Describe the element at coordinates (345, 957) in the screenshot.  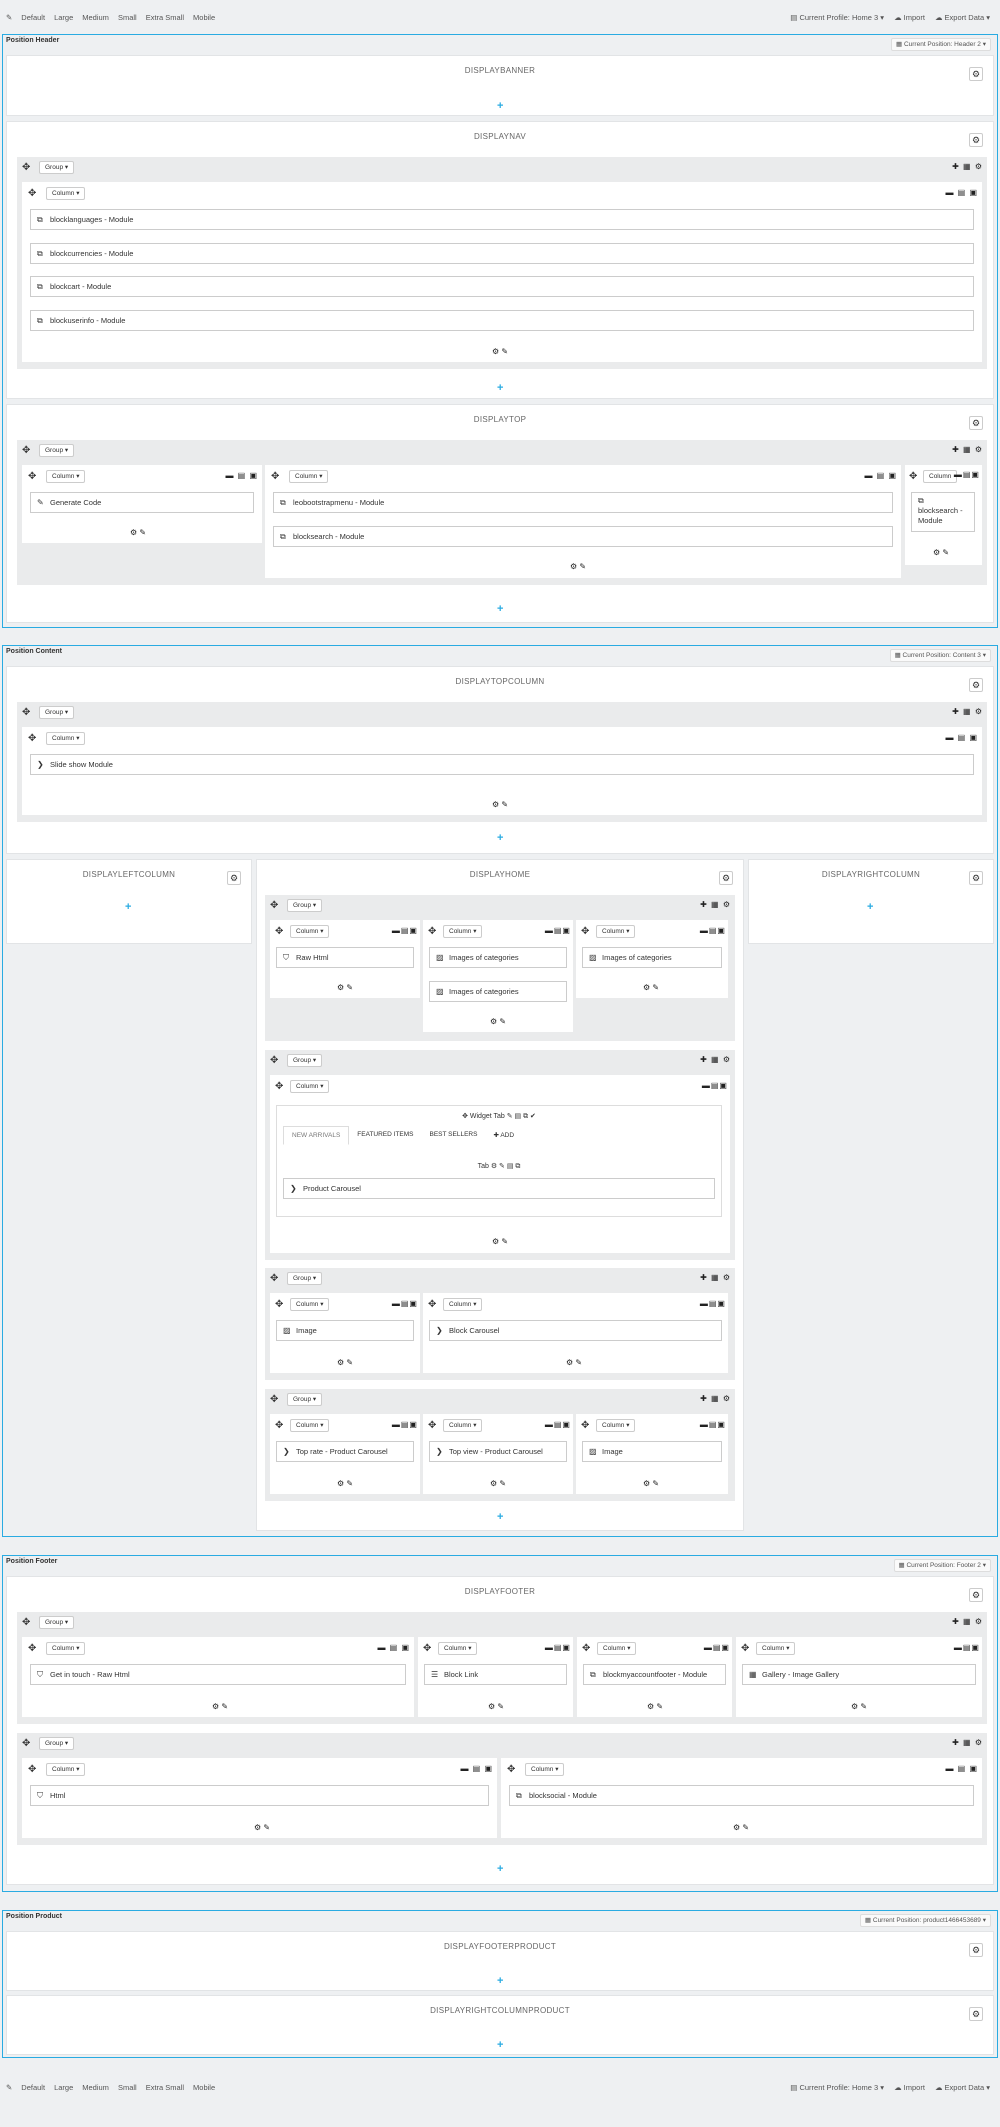
I see `widget-raw-html: ⛉ Raw Html` at that location.